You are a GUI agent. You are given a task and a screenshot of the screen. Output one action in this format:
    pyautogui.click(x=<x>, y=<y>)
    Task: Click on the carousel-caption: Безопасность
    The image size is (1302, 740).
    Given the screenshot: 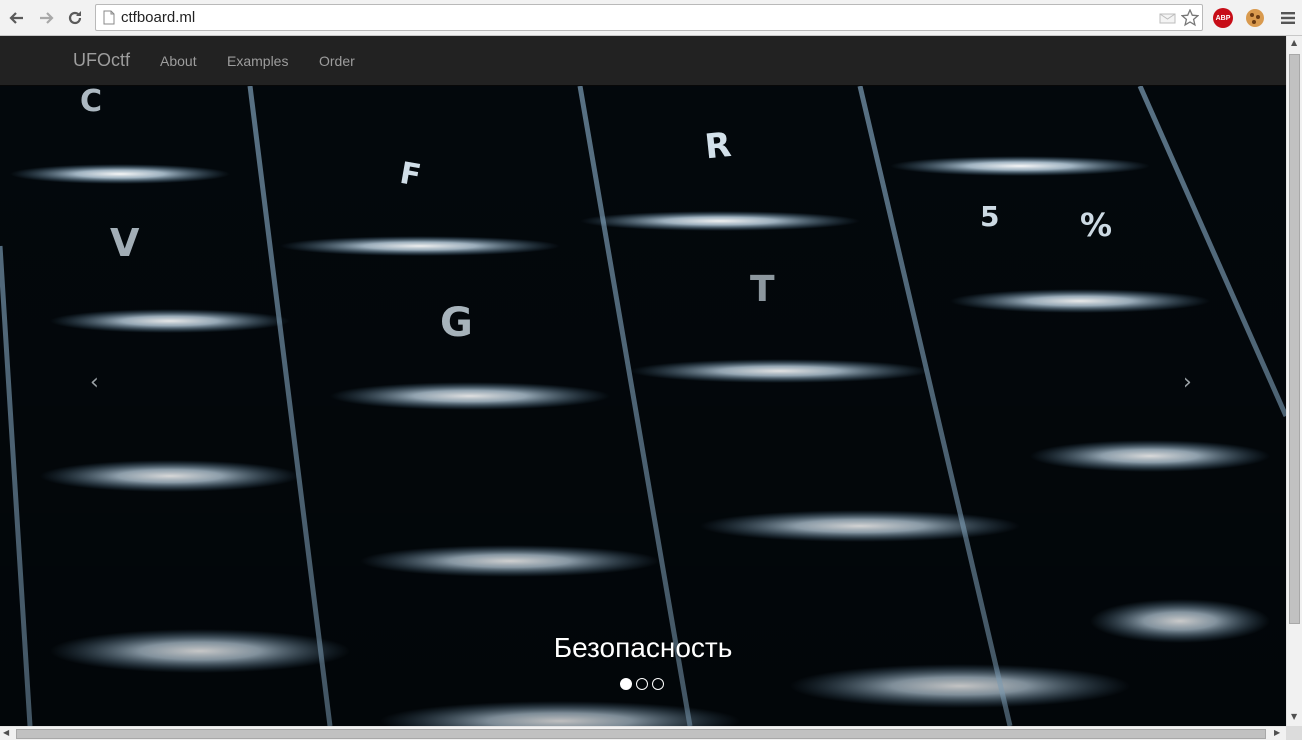 What is the action you would take?
    pyautogui.click(x=643, y=647)
    